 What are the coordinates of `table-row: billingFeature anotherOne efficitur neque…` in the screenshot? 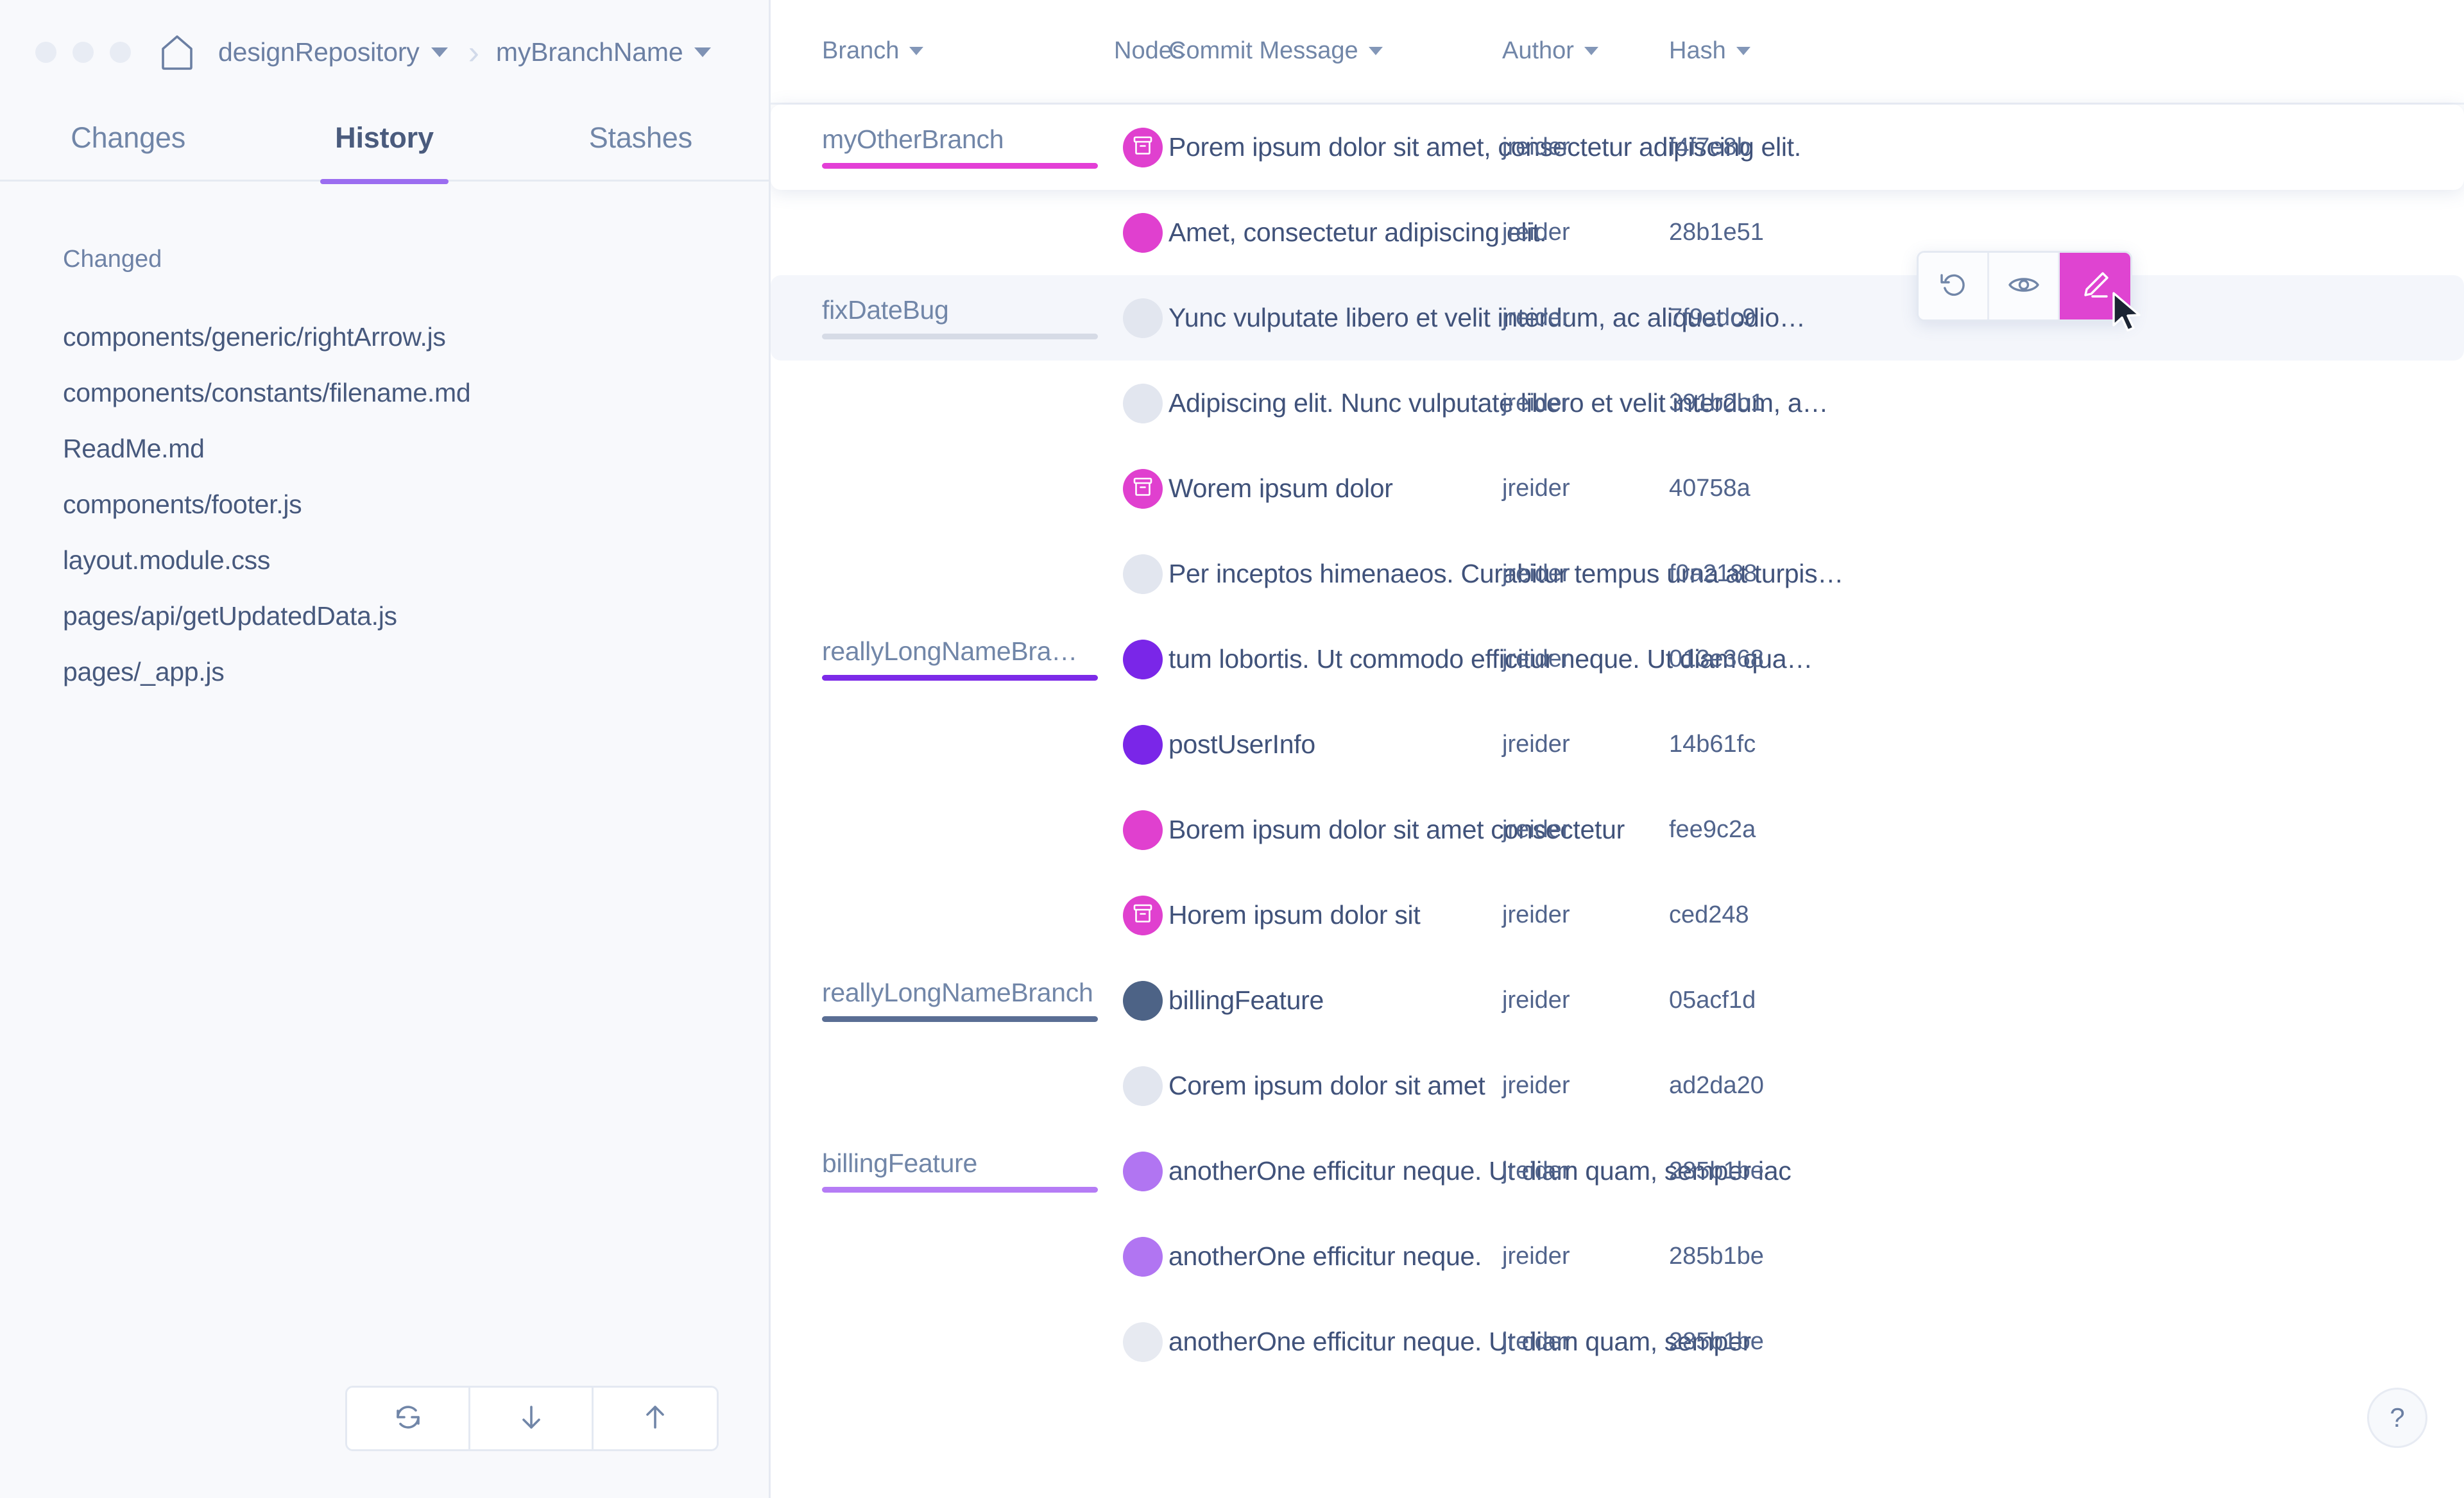 It's located at (1618, 1171).